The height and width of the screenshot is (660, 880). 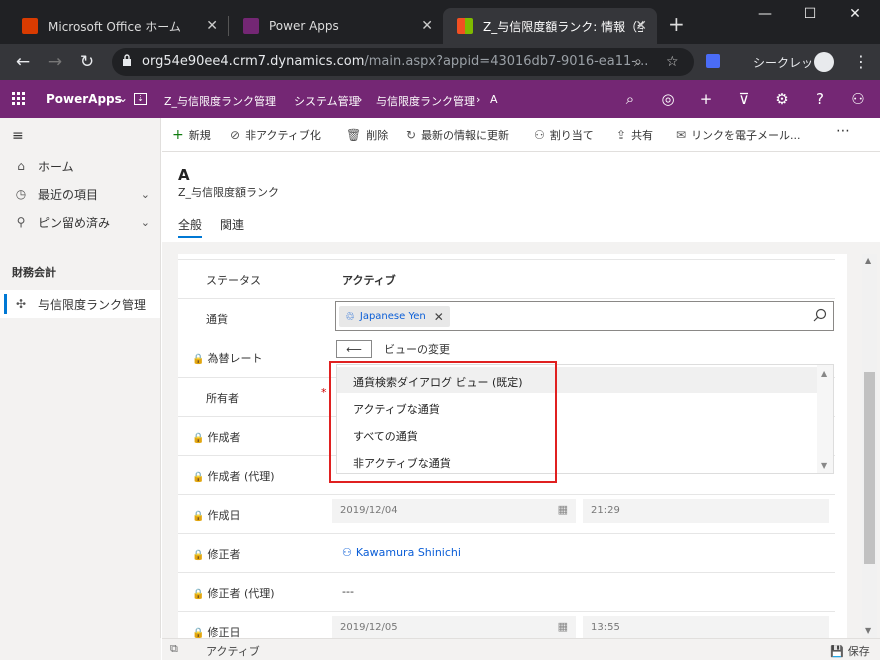 I want to click on currency-icon: ♲, so click(x=350, y=316).